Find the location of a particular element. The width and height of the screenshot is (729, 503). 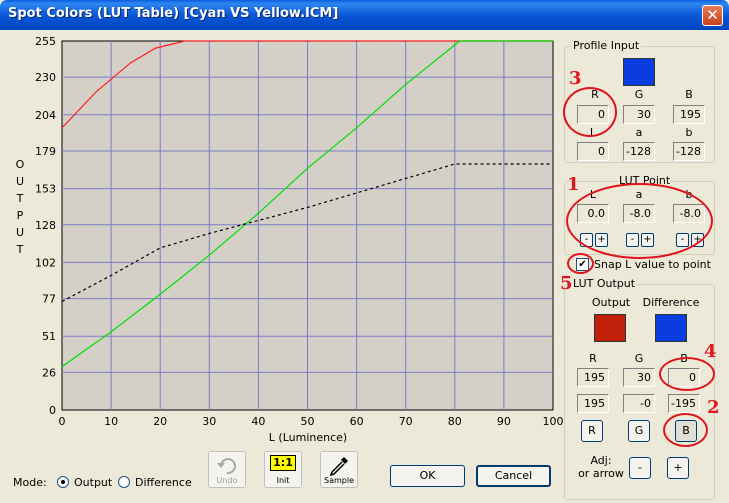

y-tick-label: 179 is located at coordinates (45, 151).